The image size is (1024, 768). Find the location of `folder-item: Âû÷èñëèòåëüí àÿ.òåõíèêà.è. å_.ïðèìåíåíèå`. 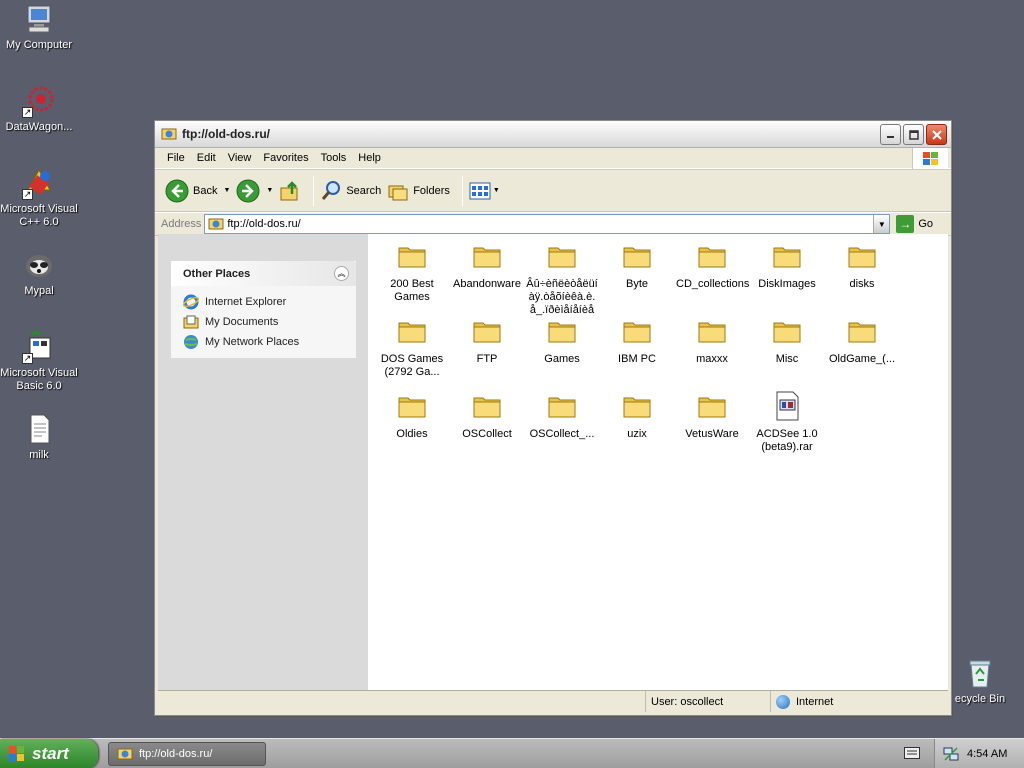

folder-item: Âû÷èñëèòåëüí àÿ.òåõíèêà.è. å_.ïðèìåíåíèå is located at coordinates (562, 278).